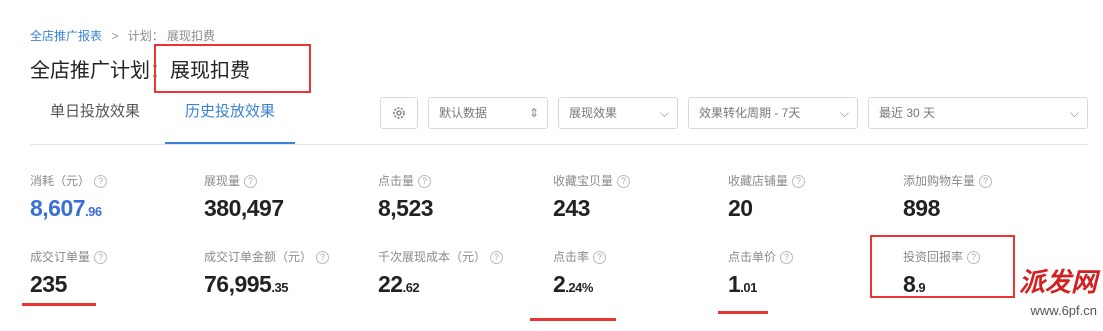  I want to click on page-title-prefix: 全店推广计划：, so click(100, 71).